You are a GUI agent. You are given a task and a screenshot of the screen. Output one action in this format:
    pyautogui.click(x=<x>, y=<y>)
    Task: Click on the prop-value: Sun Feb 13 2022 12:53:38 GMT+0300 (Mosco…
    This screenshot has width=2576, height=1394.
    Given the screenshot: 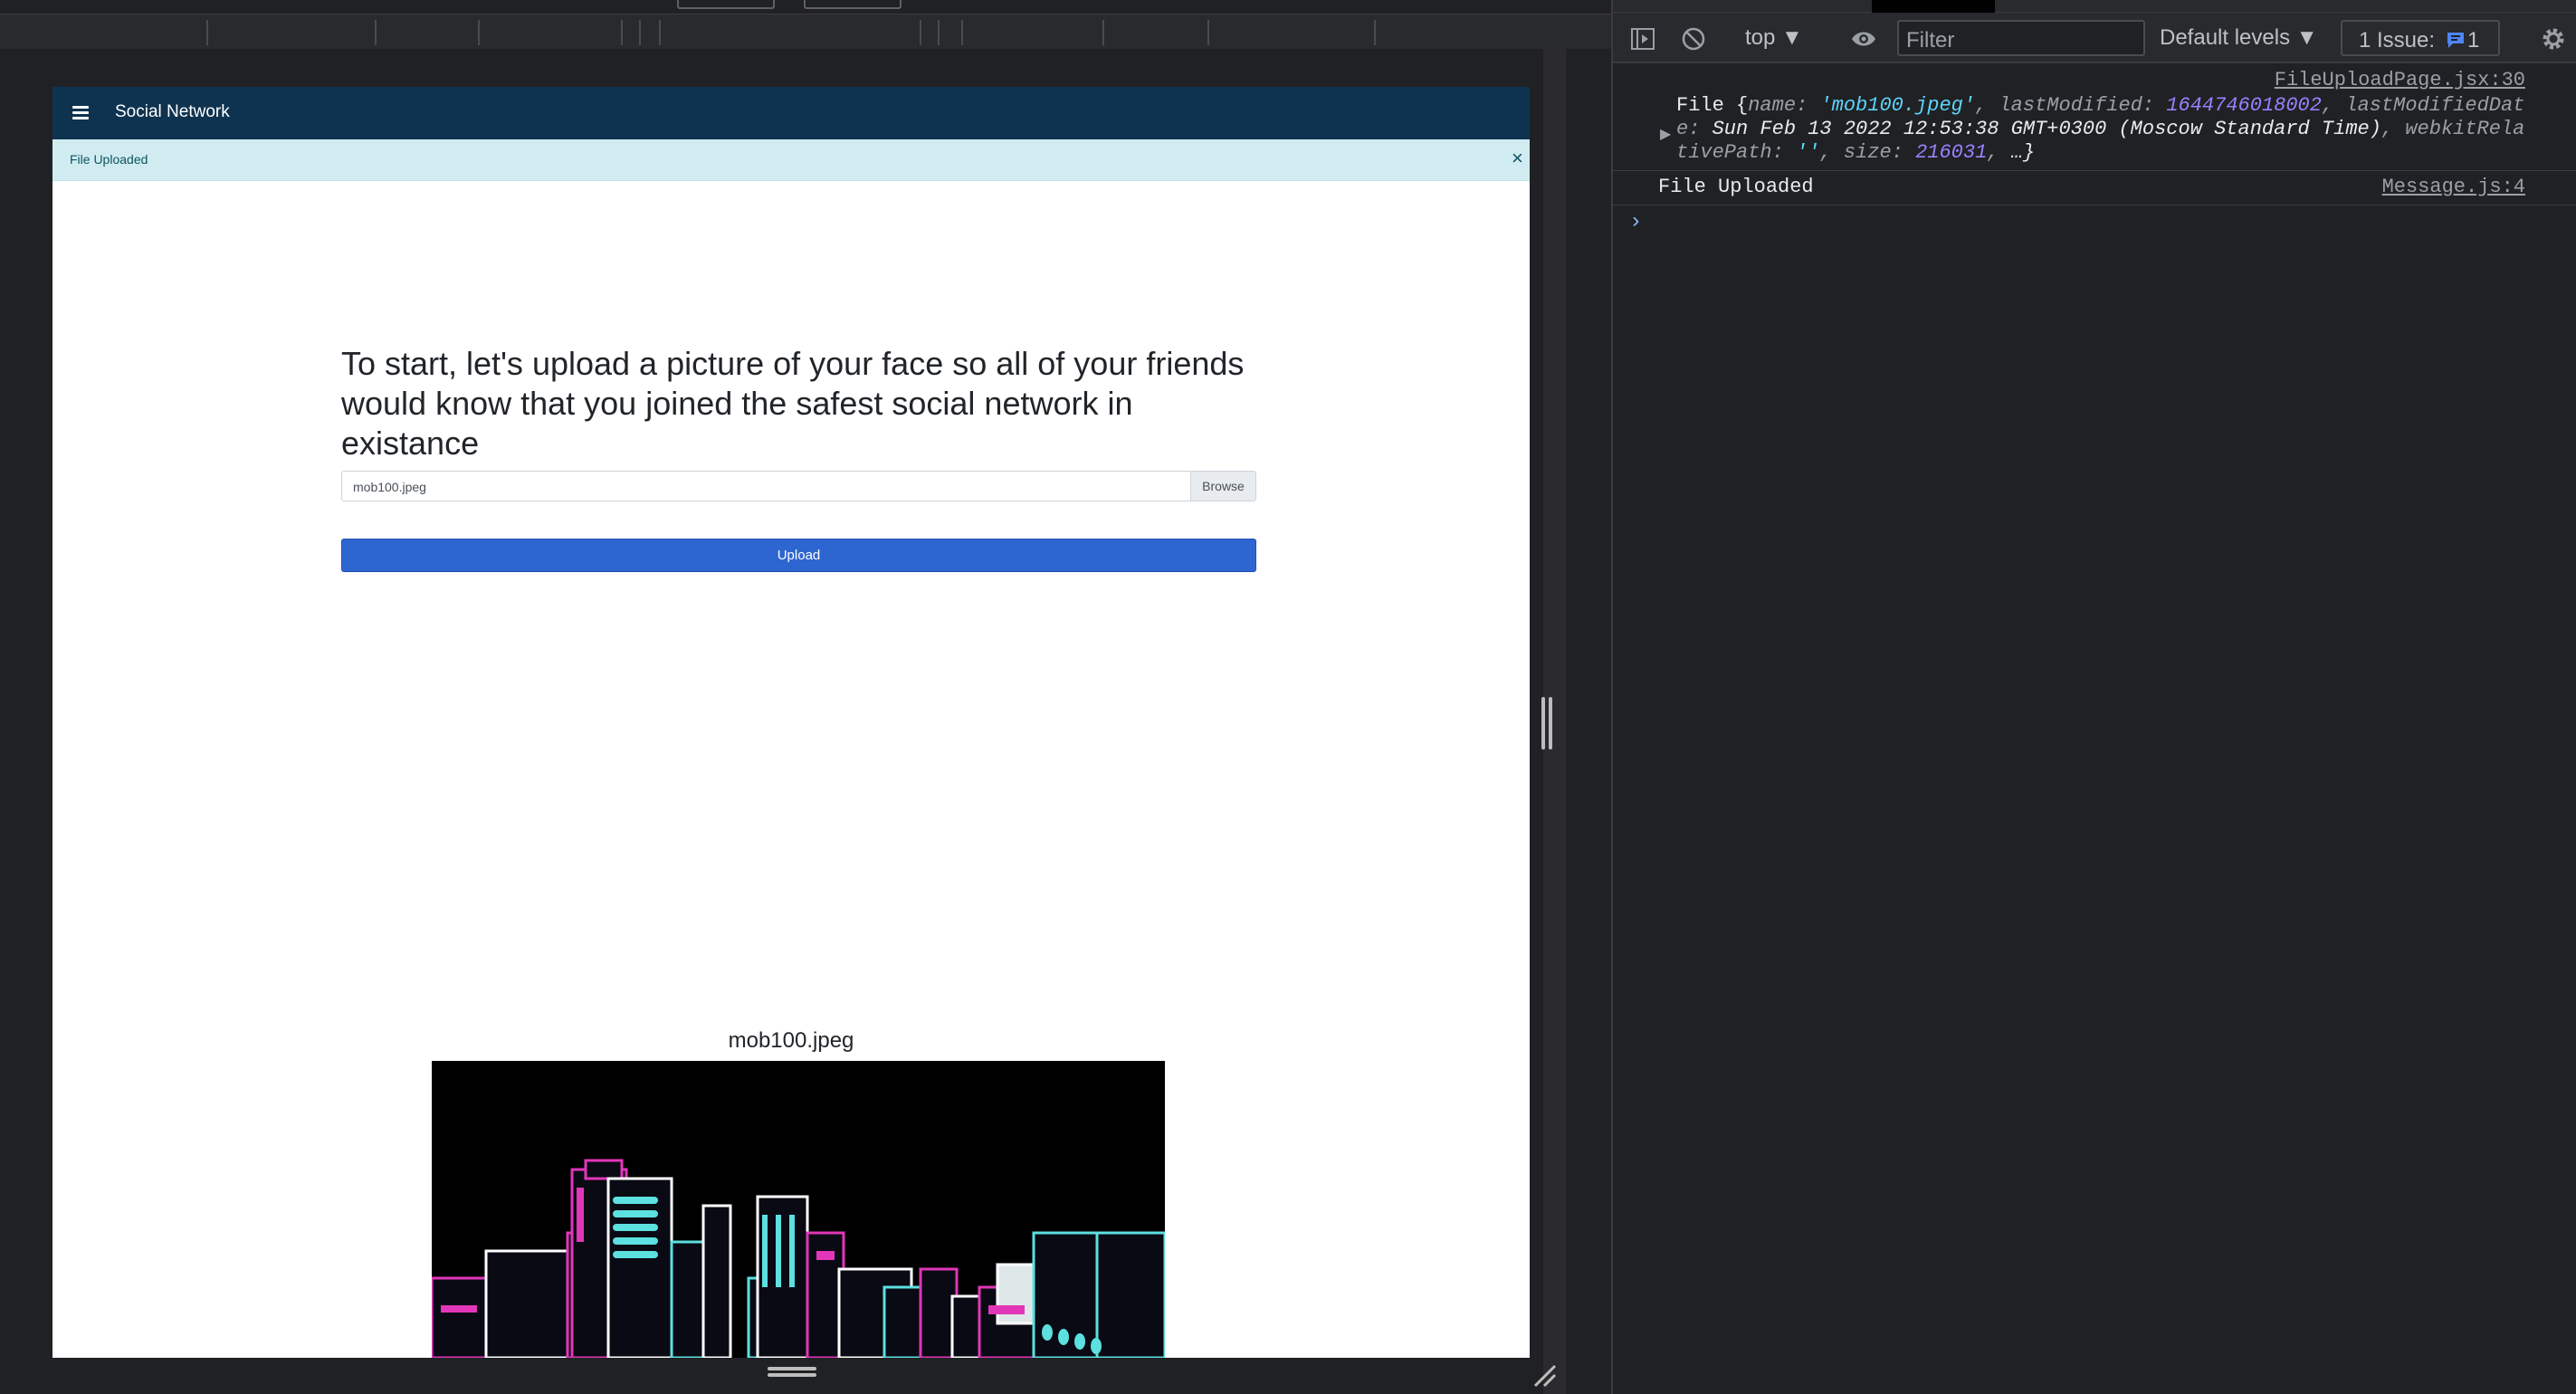 What is the action you would take?
    pyautogui.click(x=2047, y=129)
    